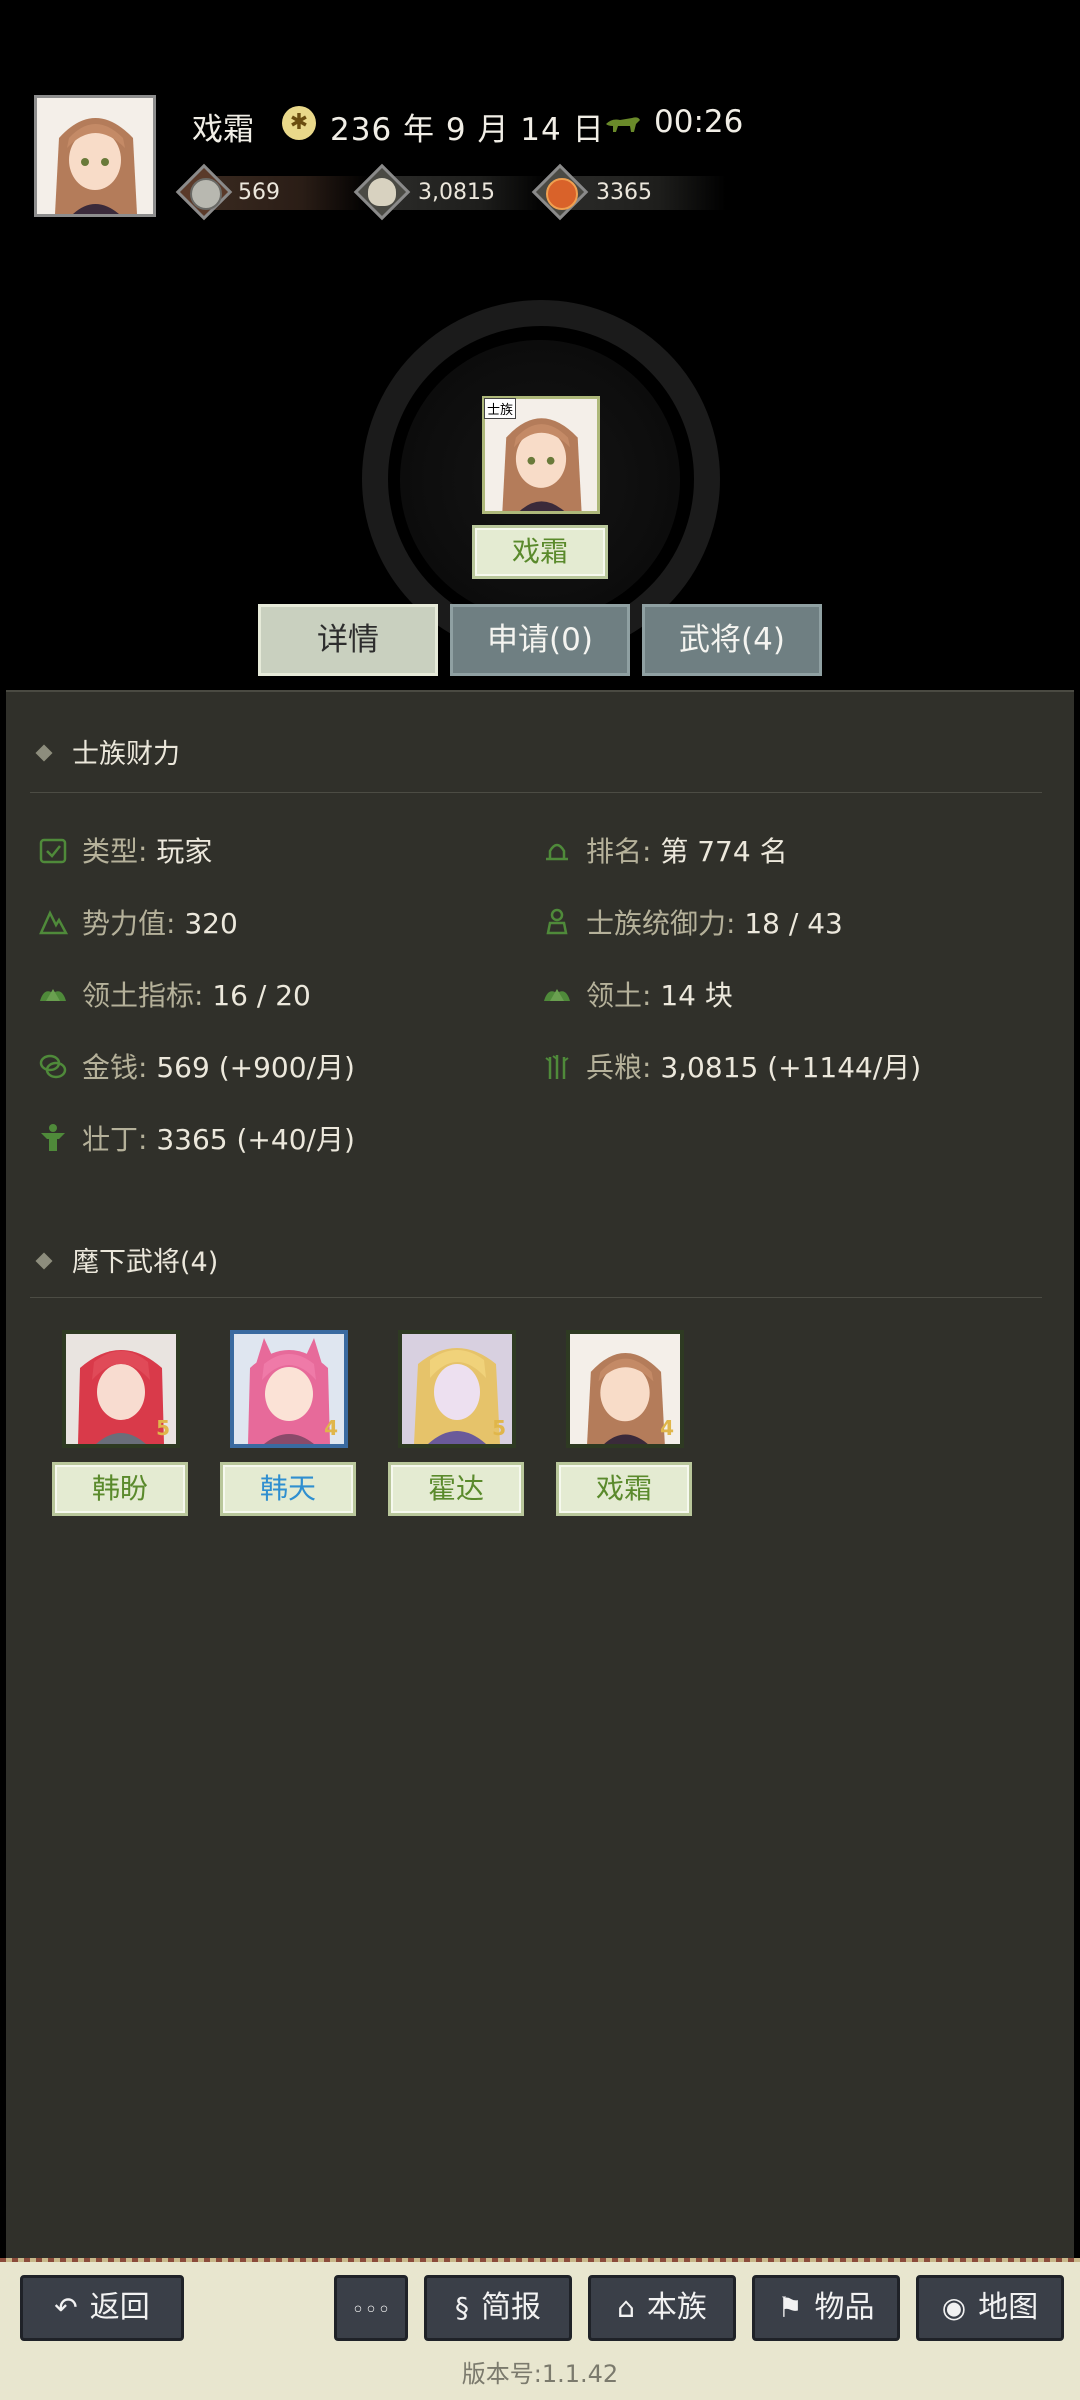  Describe the element at coordinates (662, 2308) in the screenshot. I see `clan-button: ⌂ 本族` at that location.